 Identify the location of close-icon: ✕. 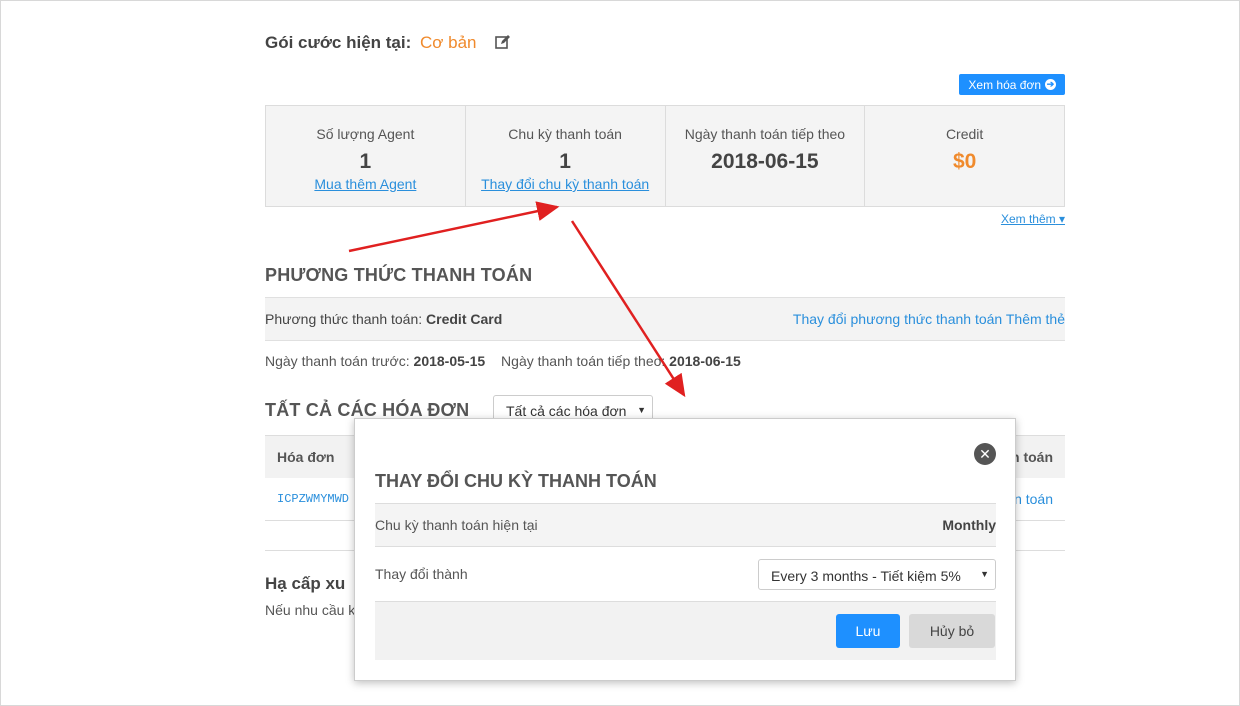
(985, 454).